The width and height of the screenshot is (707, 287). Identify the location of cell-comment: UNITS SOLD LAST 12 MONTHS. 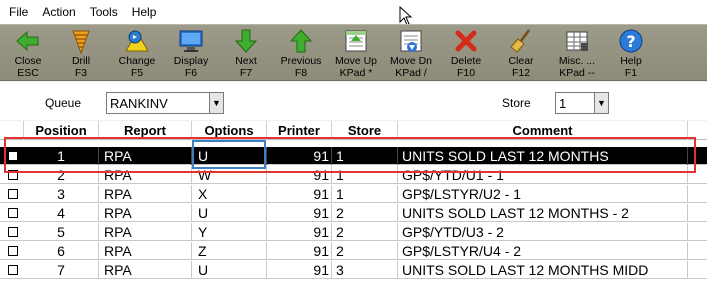
(543, 156).